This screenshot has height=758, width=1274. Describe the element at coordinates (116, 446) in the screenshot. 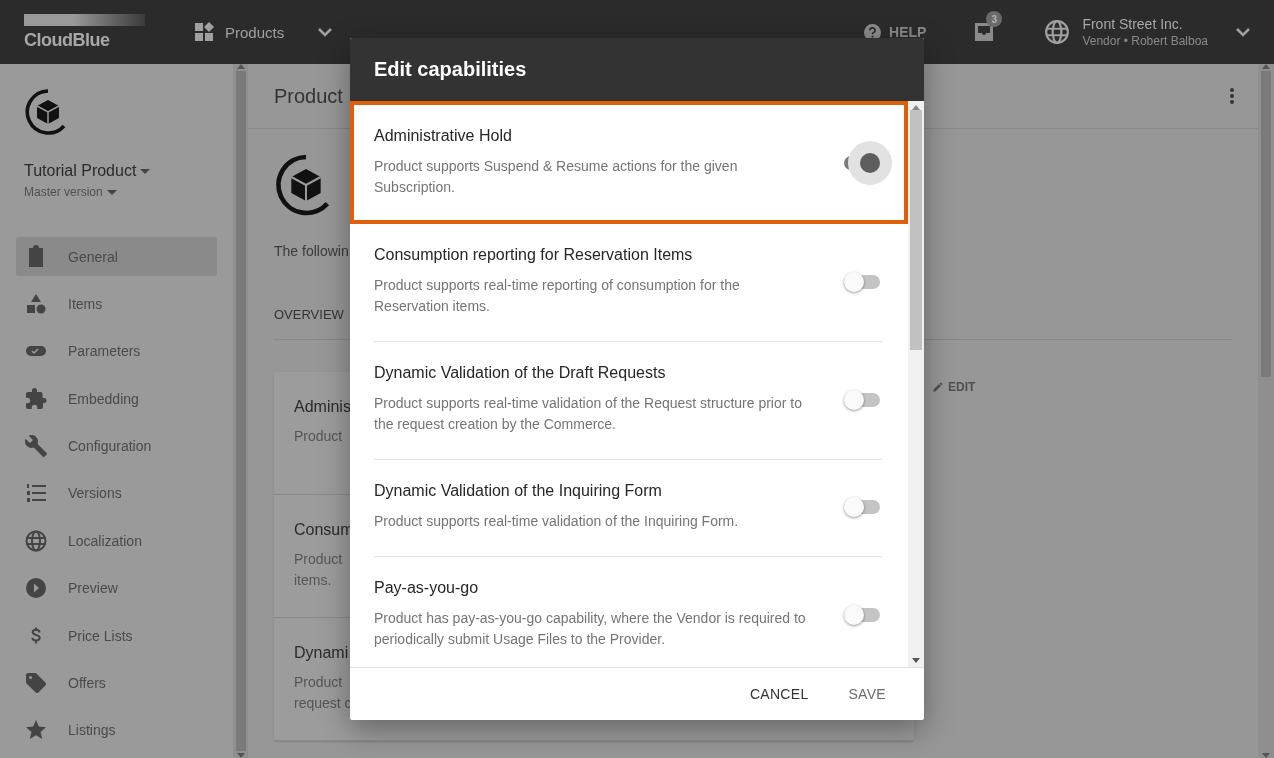

I see `sidebar-item: Configuration` at that location.